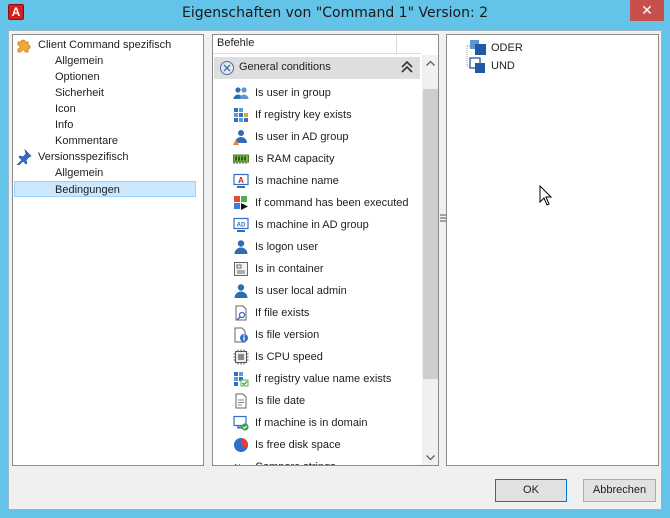 The image size is (670, 518). Describe the element at coordinates (295, 159) in the screenshot. I see `command-label: Is RAM capacity` at that location.